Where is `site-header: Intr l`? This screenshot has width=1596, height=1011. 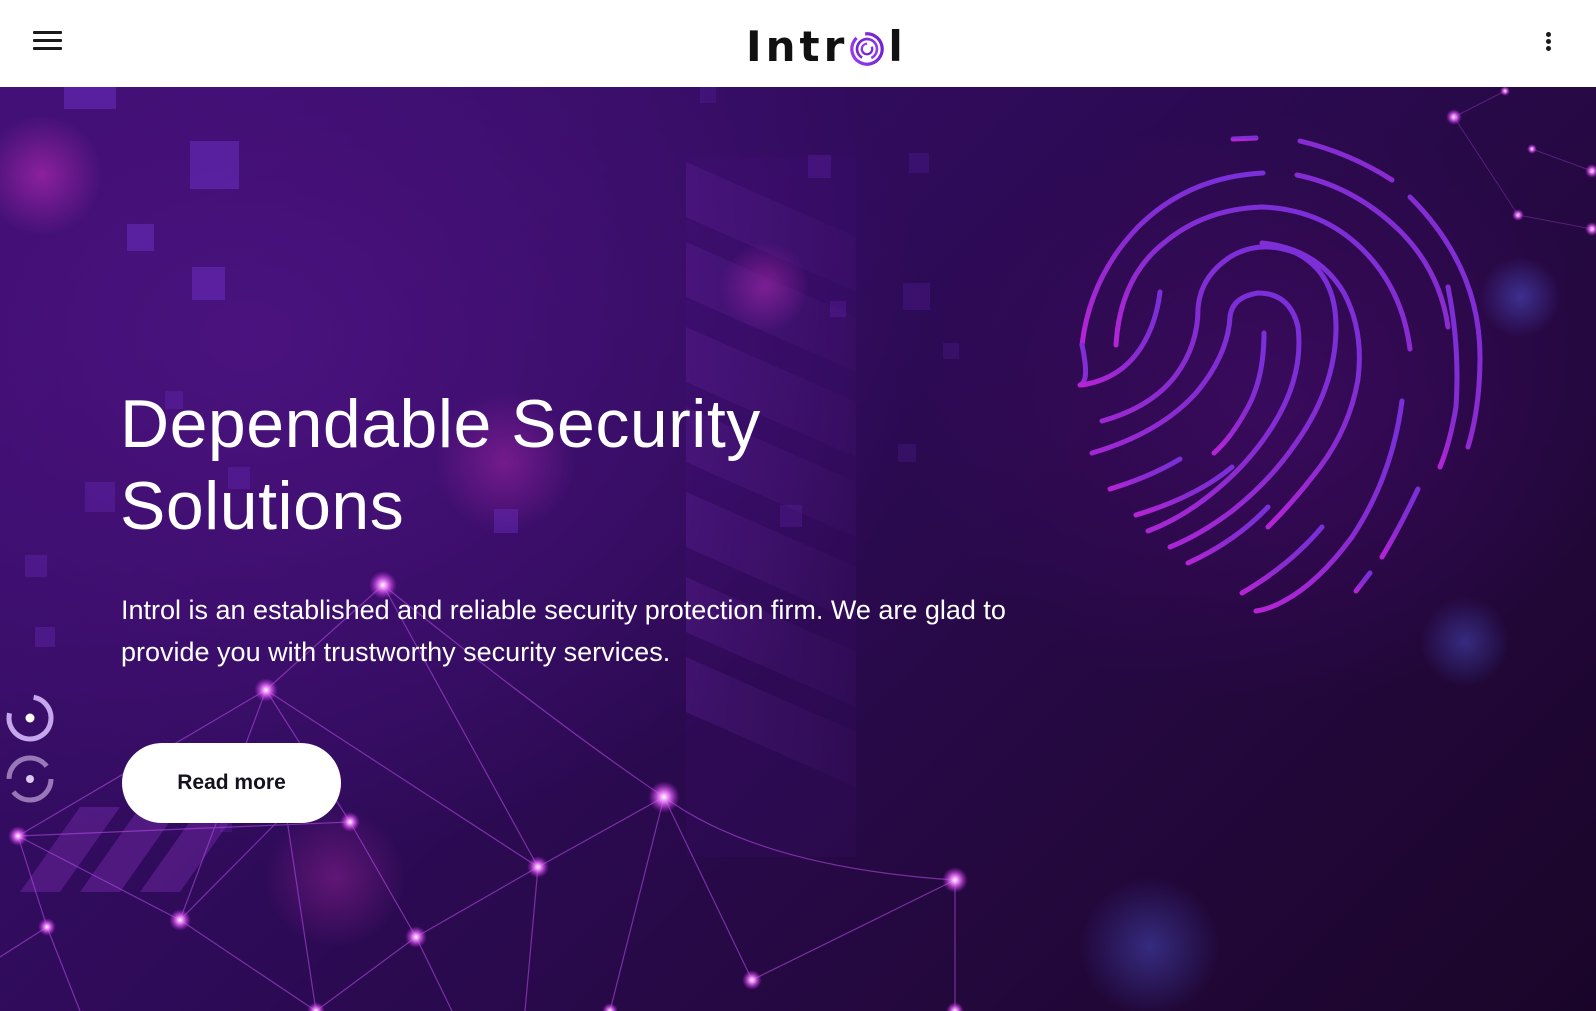
site-header: Intr l is located at coordinates (798, 43).